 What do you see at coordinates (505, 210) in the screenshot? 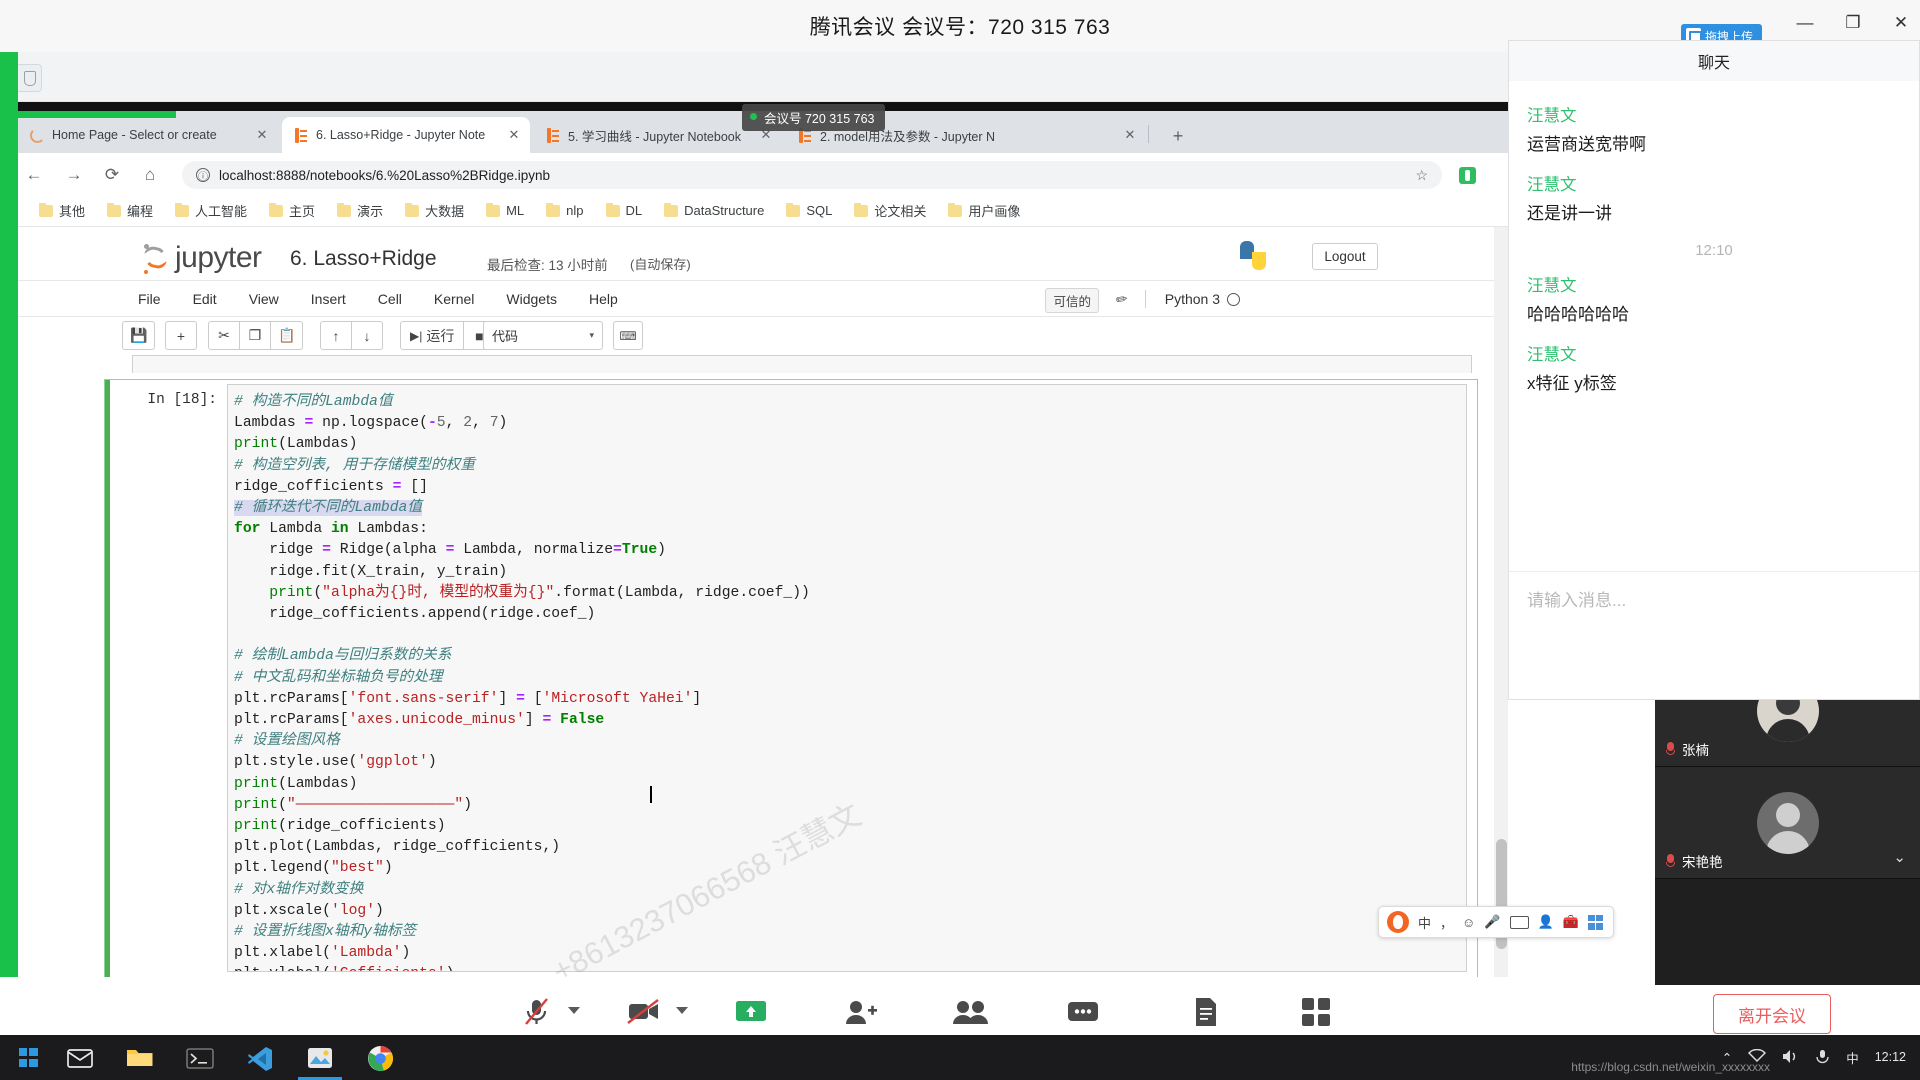
I see `bookmark-item: ML` at bounding box center [505, 210].